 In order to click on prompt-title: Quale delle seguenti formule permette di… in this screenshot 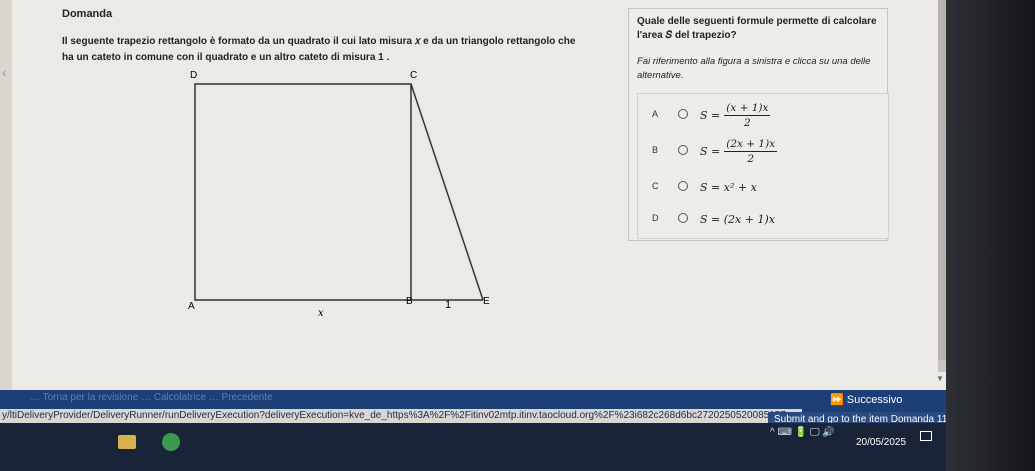, I will do `click(757, 28)`.